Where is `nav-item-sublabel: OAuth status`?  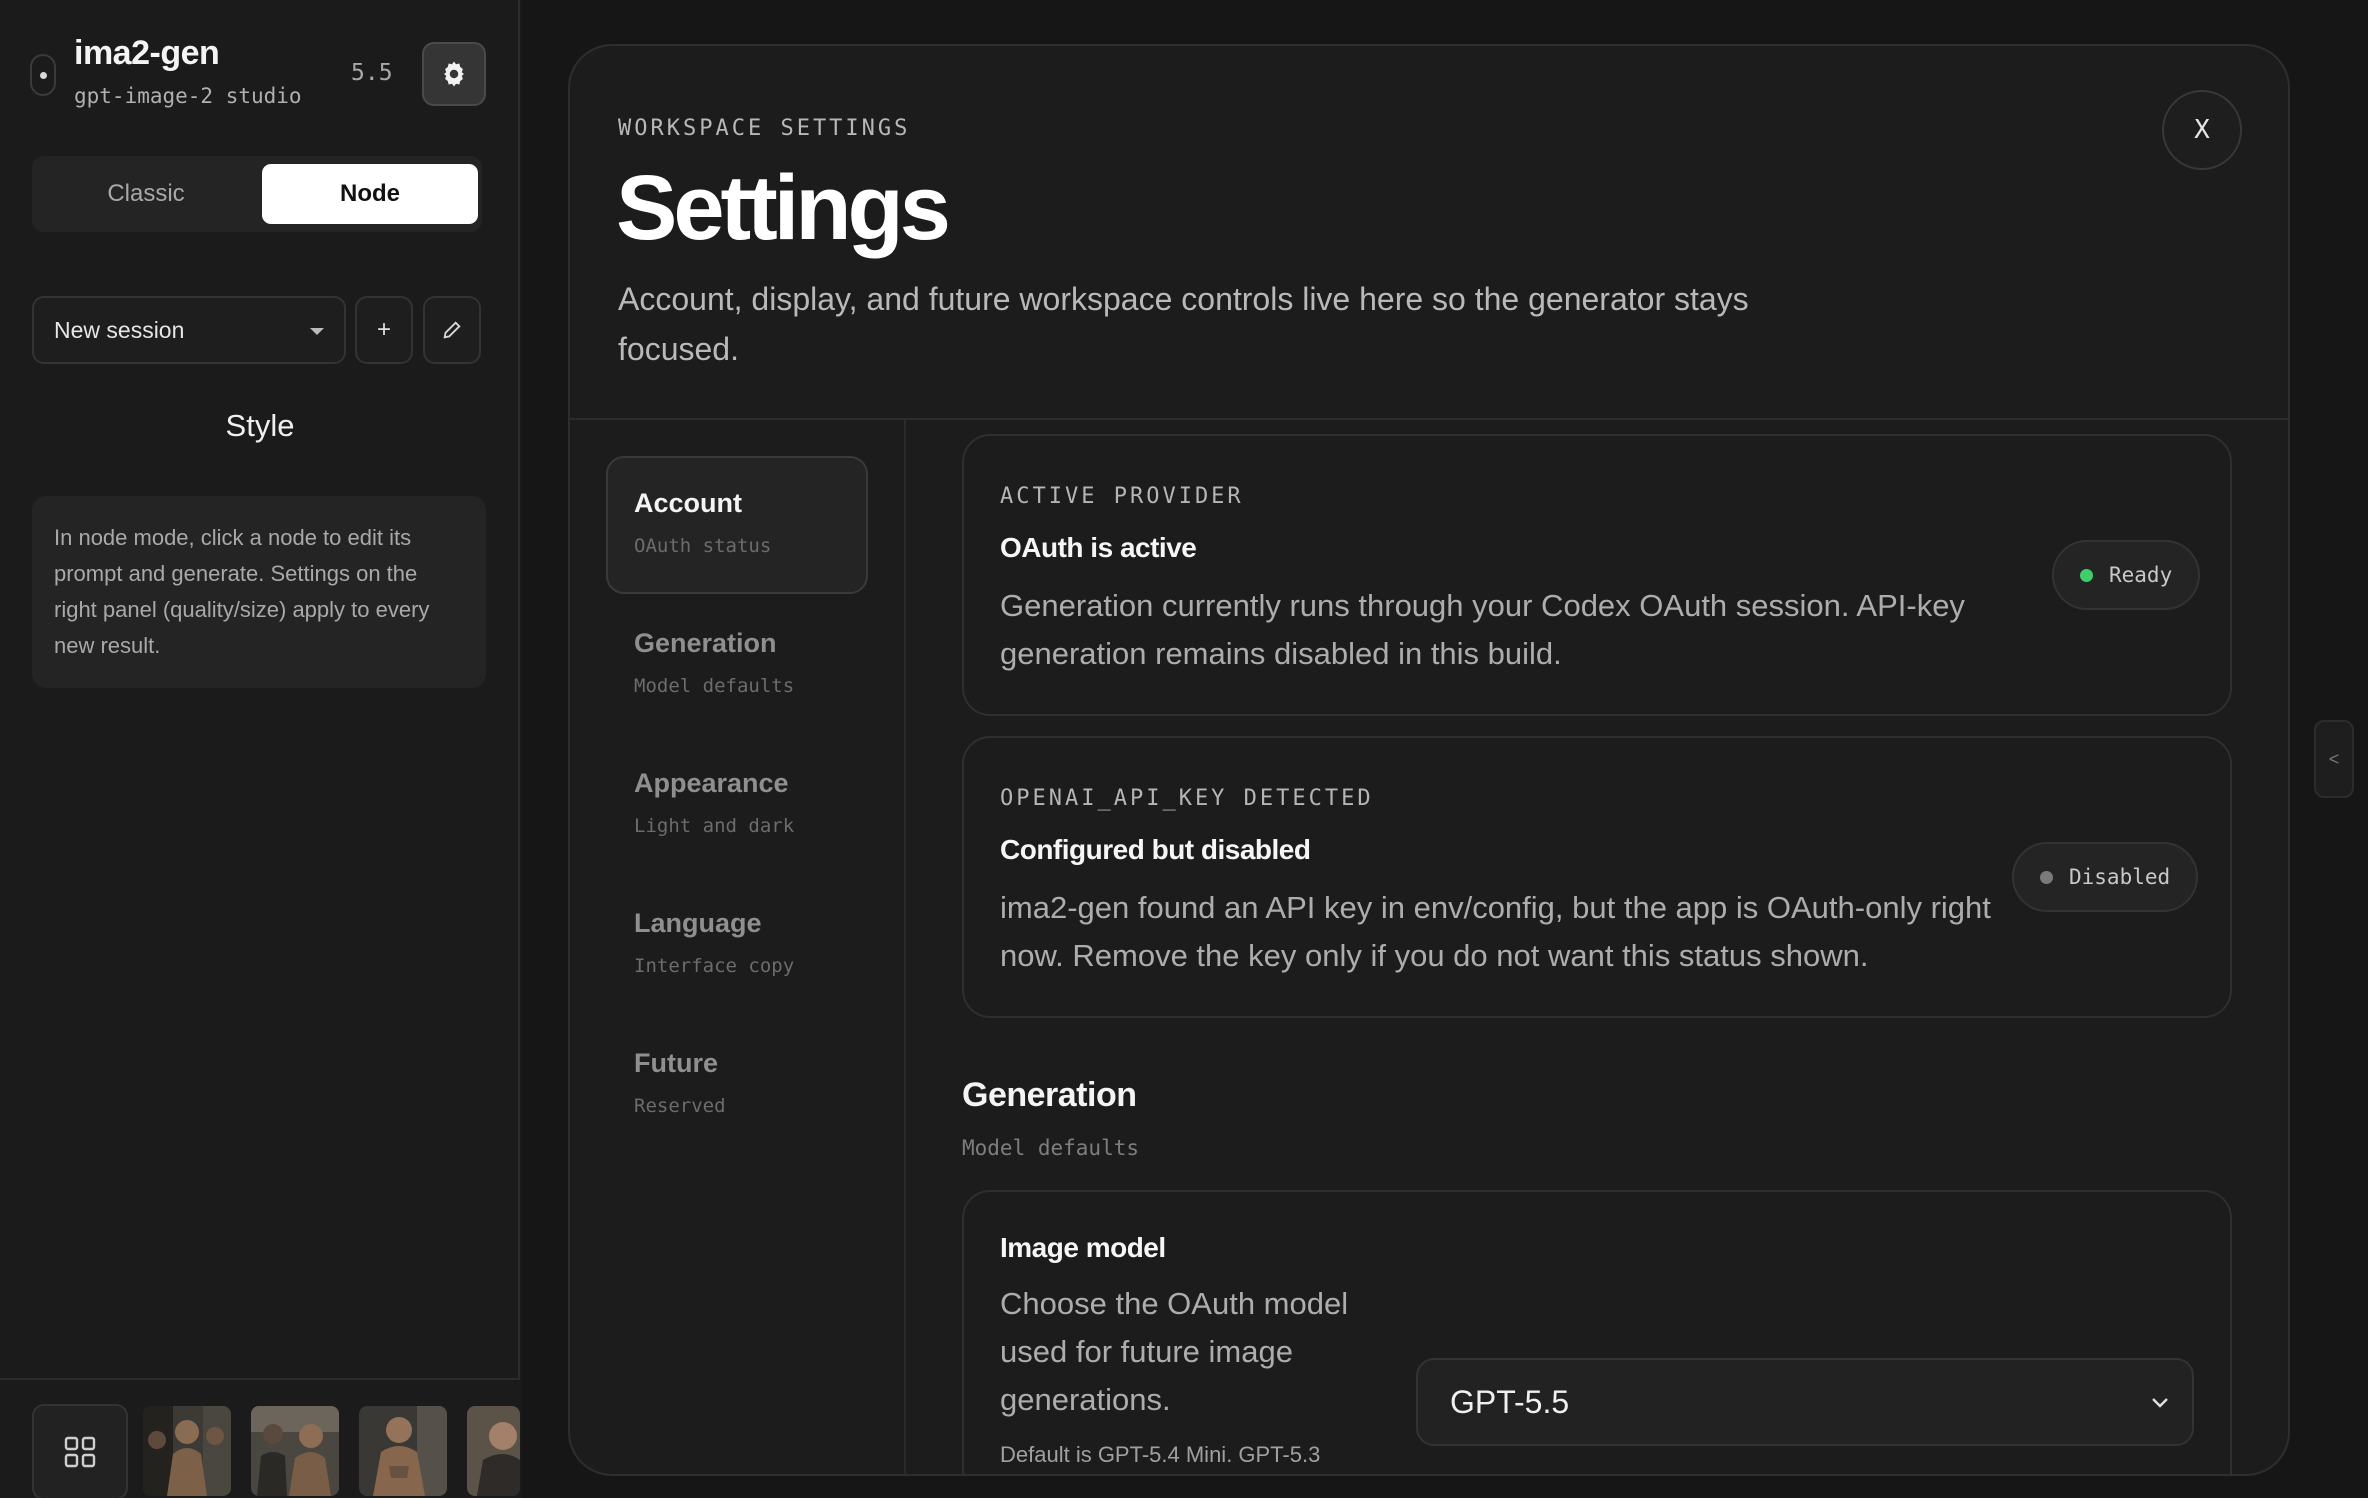
nav-item-sublabel: OAuth status is located at coordinates (703, 546).